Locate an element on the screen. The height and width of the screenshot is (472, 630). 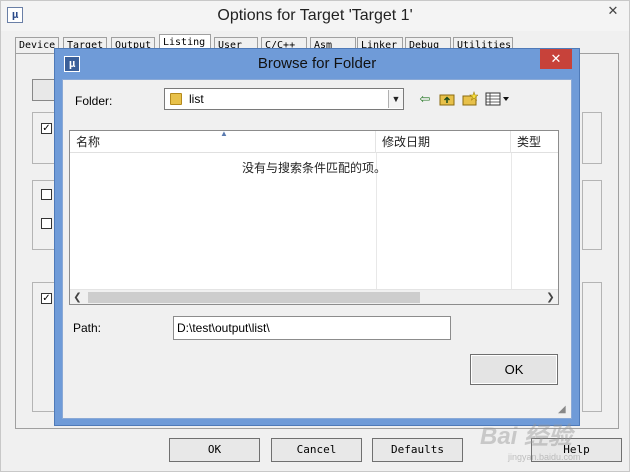
sort-up-icon: ▲ is located at coordinates (224, 134).